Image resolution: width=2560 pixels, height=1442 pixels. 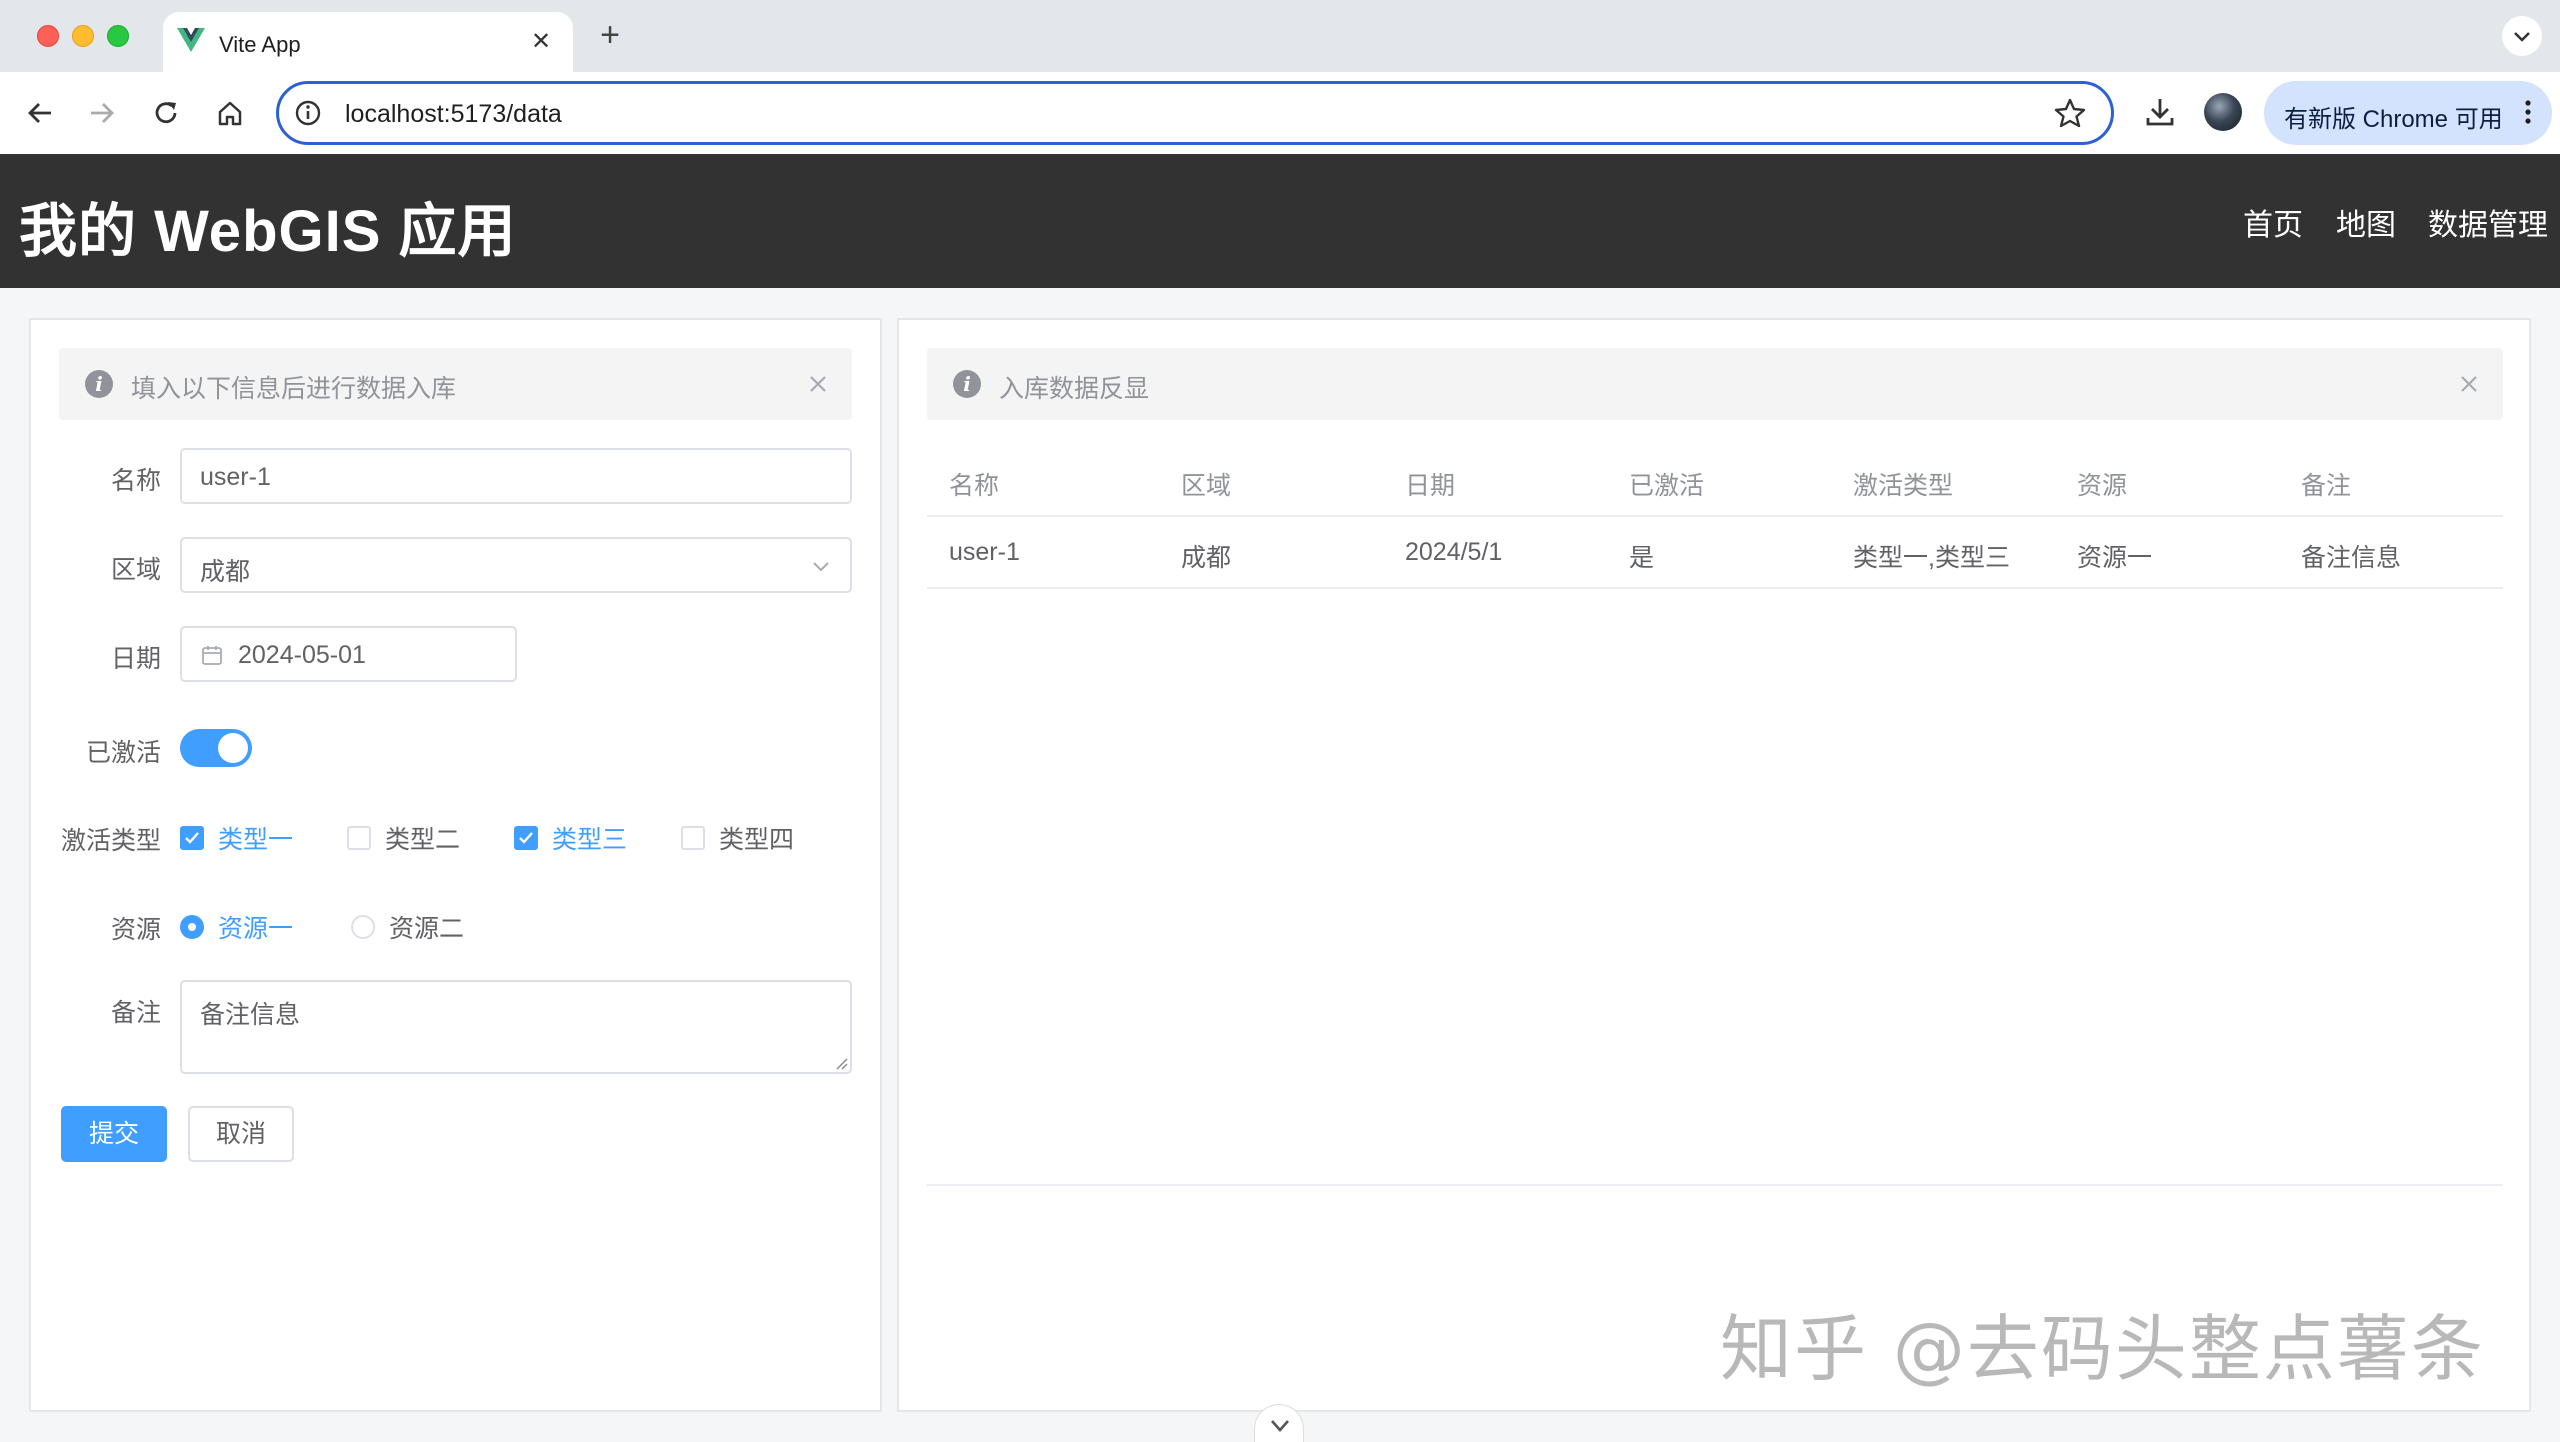 What do you see at coordinates (516, 1027) in the screenshot?
I see `remark-textarea: 备注信息` at bounding box center [516, 1027].